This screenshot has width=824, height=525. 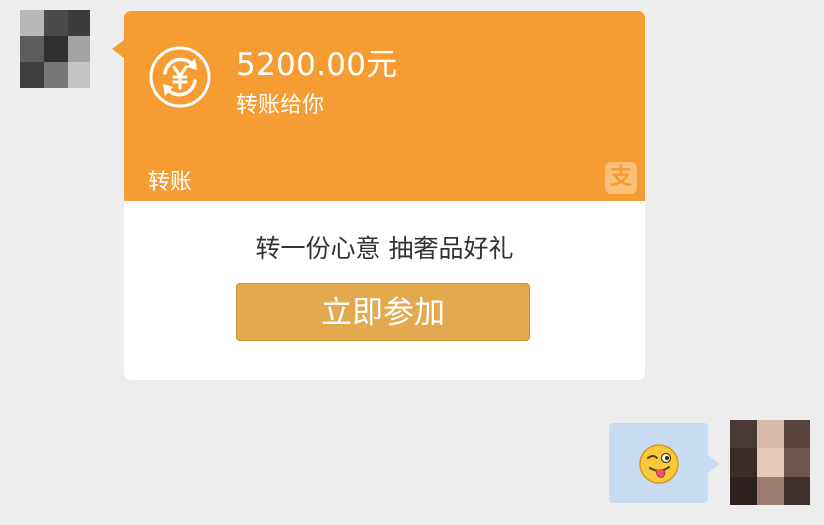 I want to click on transfer-label: 转账, so click(x=170, y=182).